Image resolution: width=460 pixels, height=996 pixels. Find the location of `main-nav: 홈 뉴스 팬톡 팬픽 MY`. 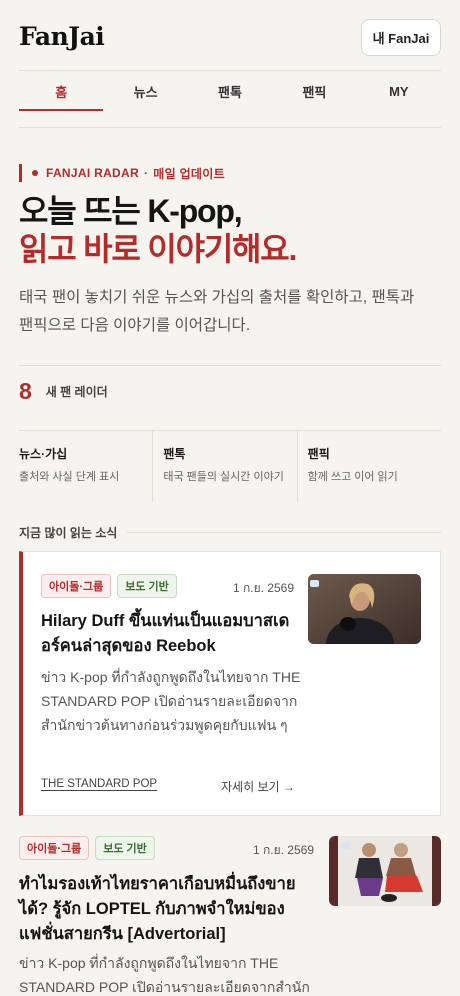

main-nav: 홈 뉴스 팬톡 팬픽 MY is located at coordinates (230, 99).